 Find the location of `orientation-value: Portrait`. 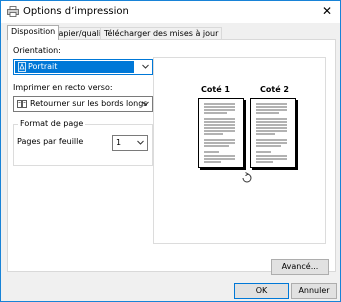

orientation-value: Portrait is located at coordinates (43, 66).